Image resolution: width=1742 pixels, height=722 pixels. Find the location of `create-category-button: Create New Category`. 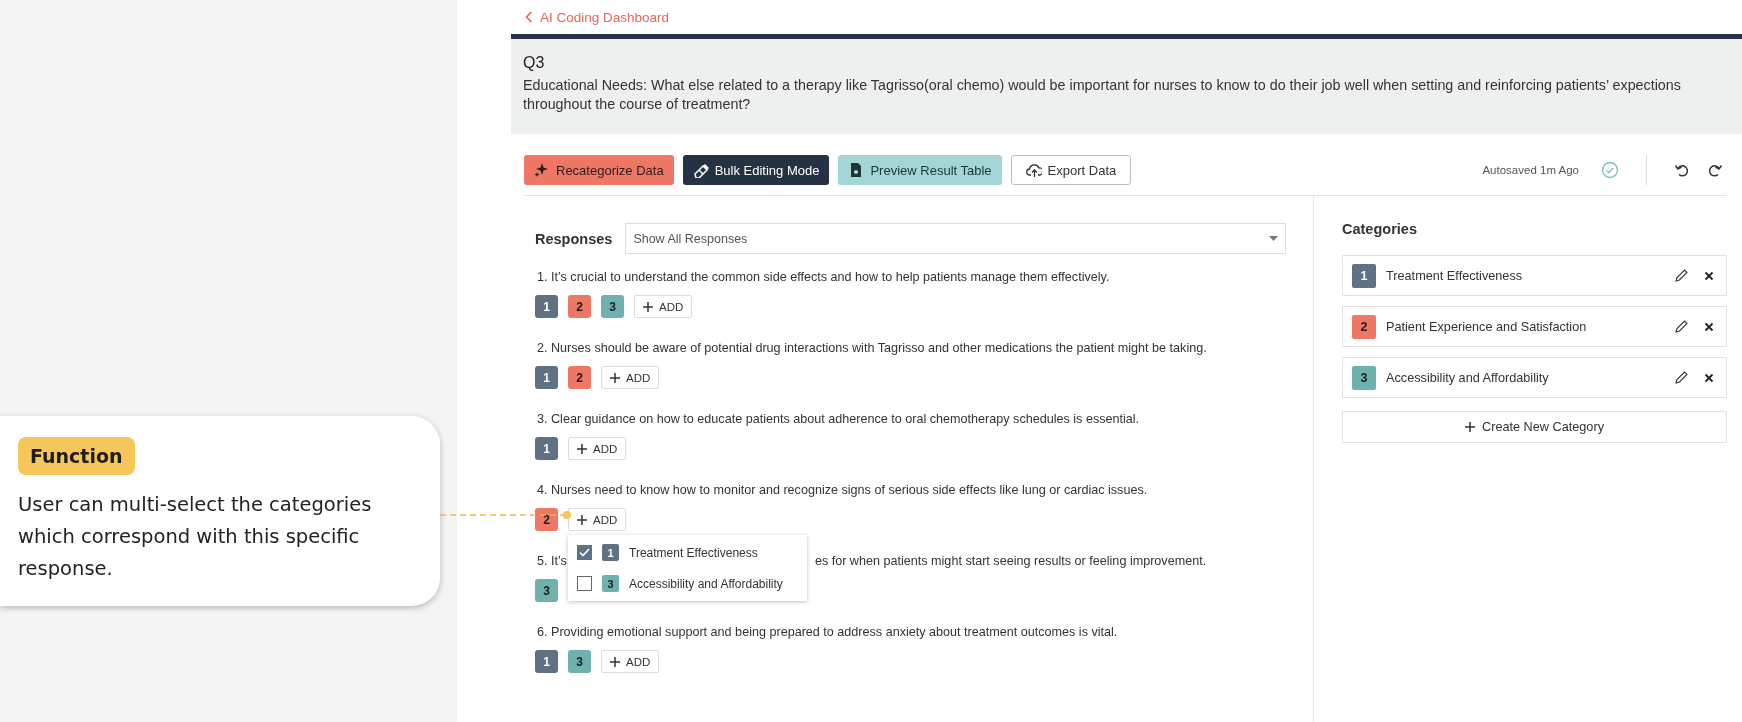

create-category-button: Create New Category is located at coordinates (1534, 427).